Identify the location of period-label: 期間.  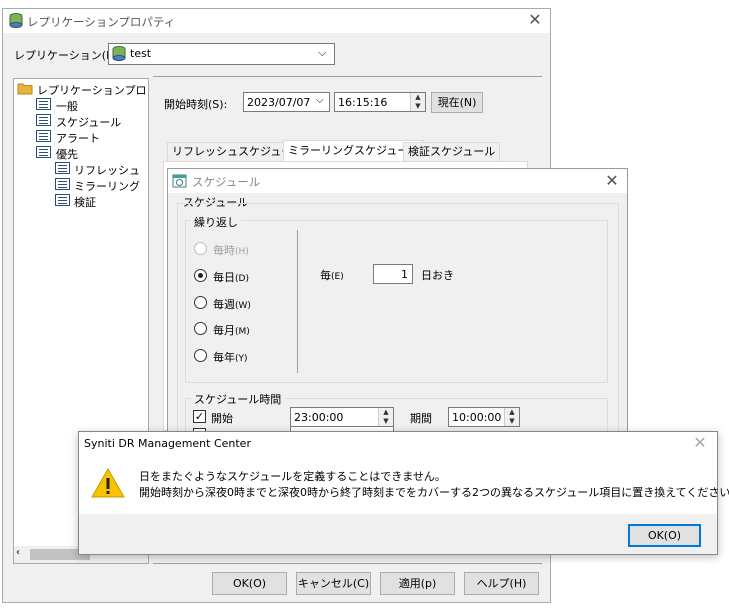
(421, 418).